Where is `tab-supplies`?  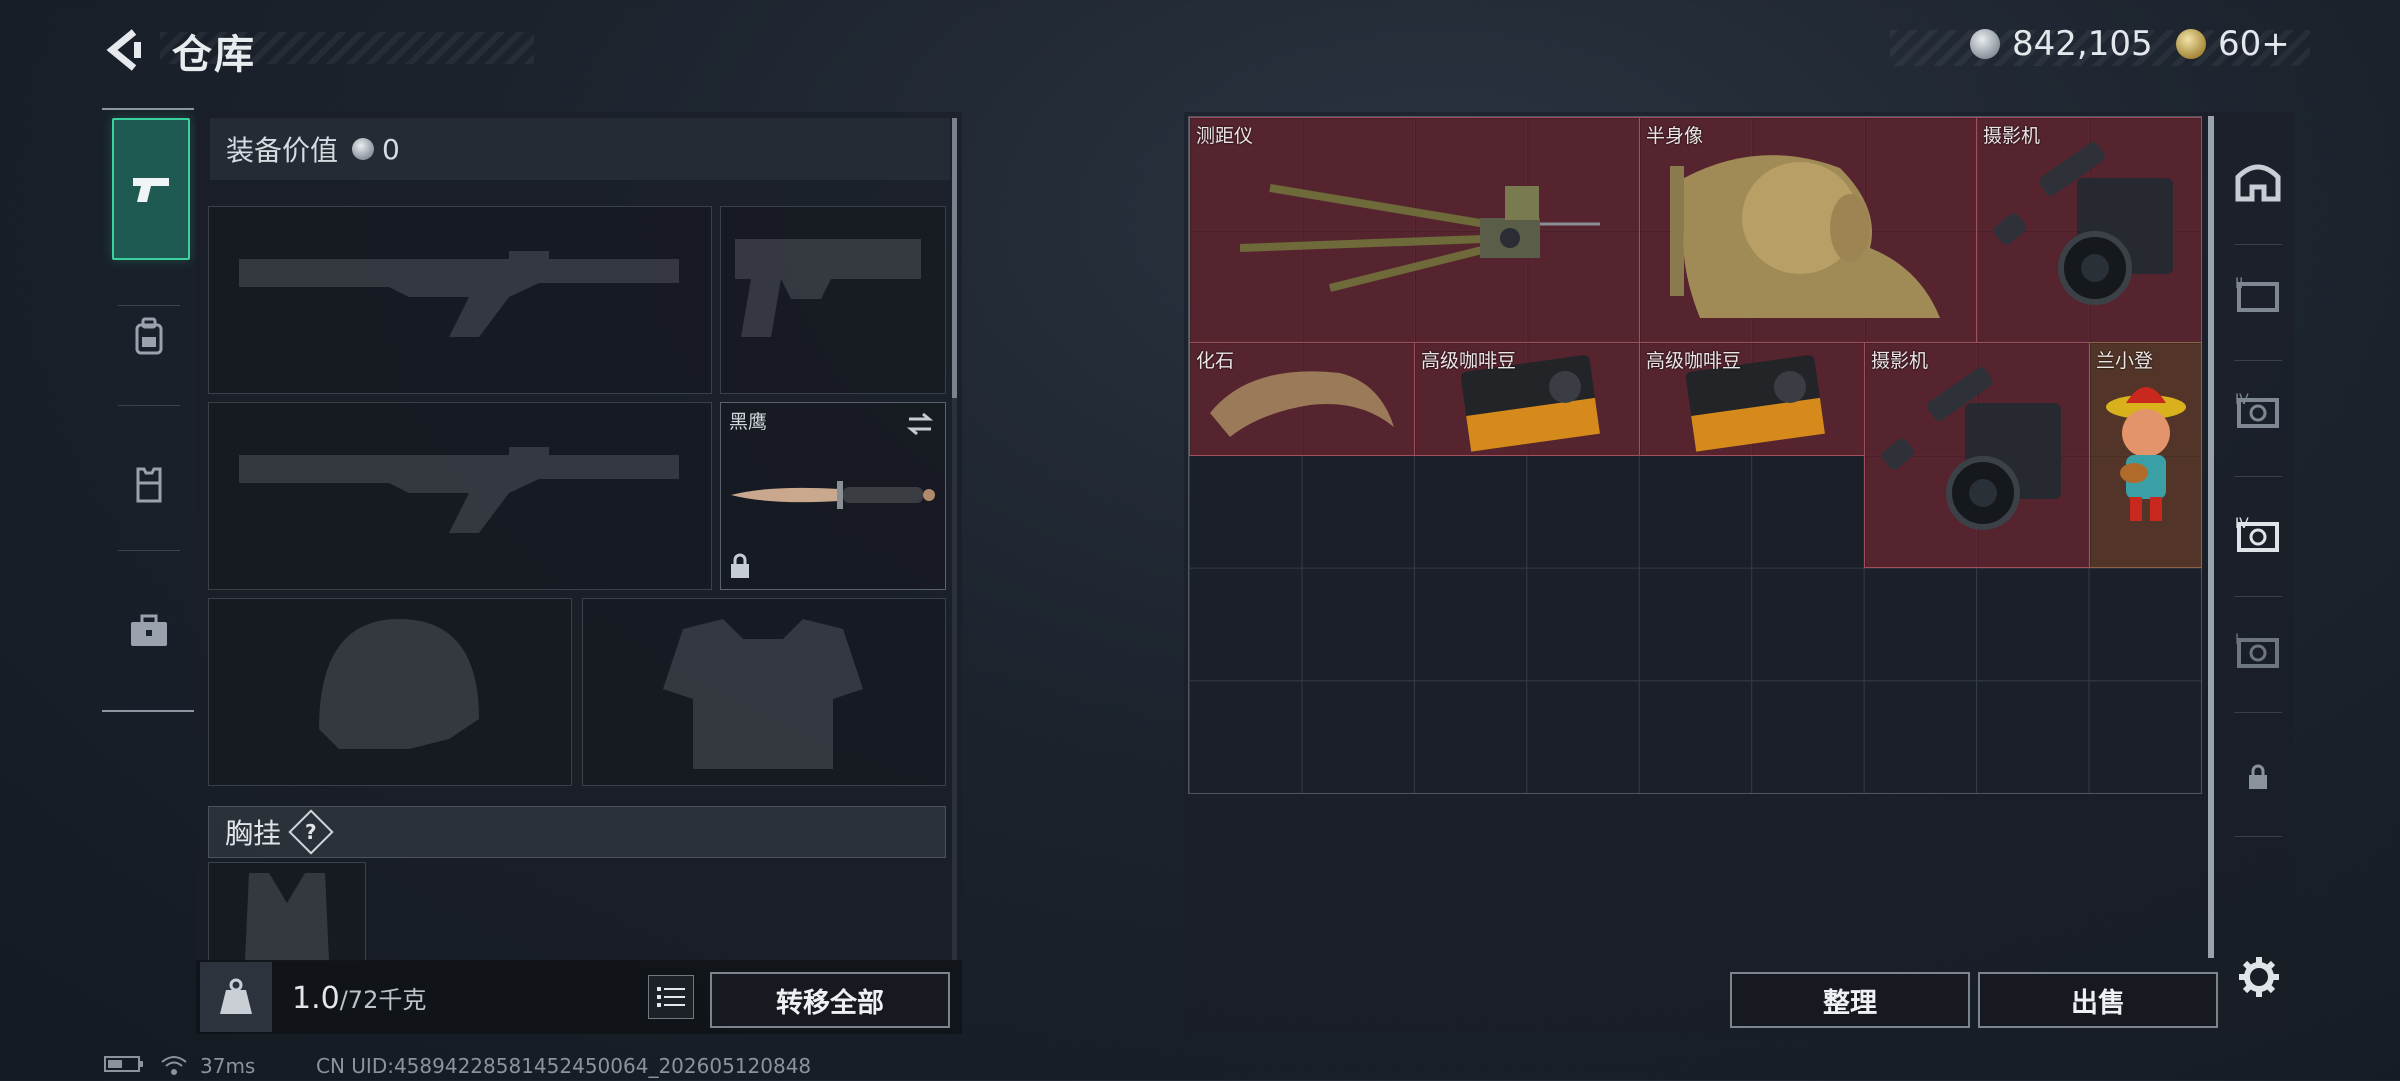
tab-supplies is located at coordinates (149, 631).